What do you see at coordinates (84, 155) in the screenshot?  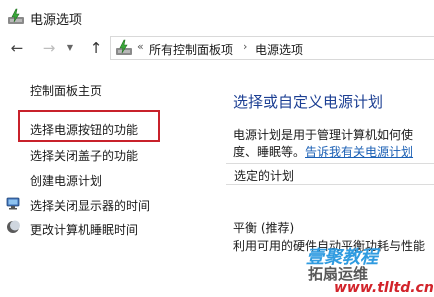 I see `lid-close-function-link: 选择关闭盖子的功能` at bounding box center [84, 155].